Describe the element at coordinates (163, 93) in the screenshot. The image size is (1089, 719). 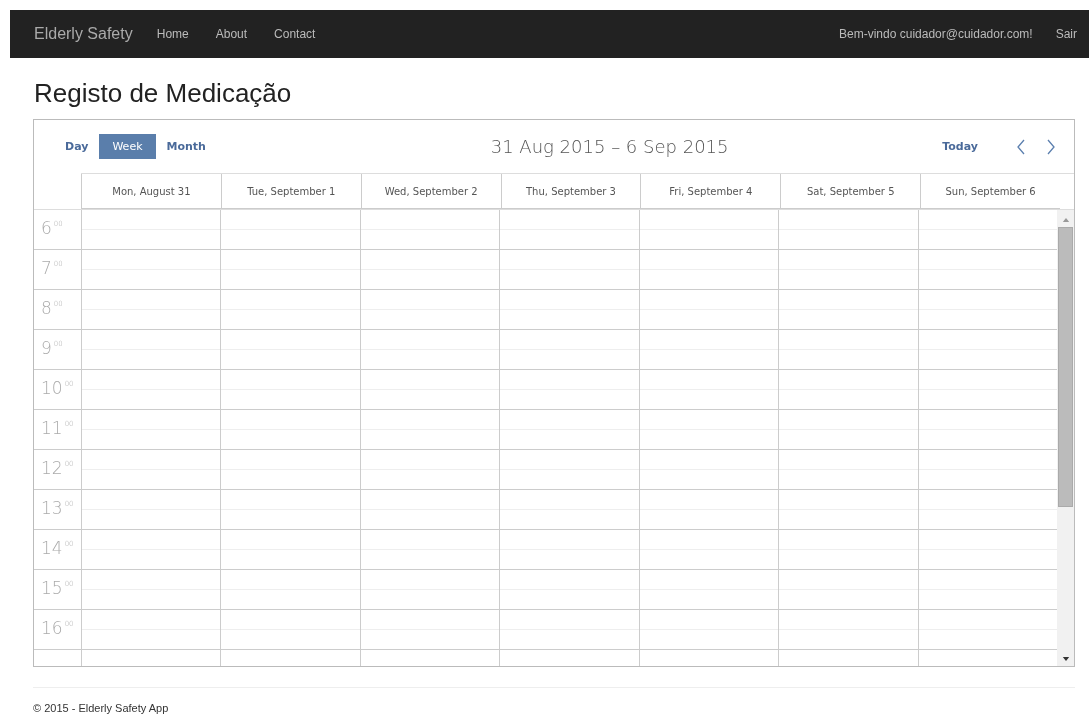
I see `page-title: Registo de Medicação` at that location.